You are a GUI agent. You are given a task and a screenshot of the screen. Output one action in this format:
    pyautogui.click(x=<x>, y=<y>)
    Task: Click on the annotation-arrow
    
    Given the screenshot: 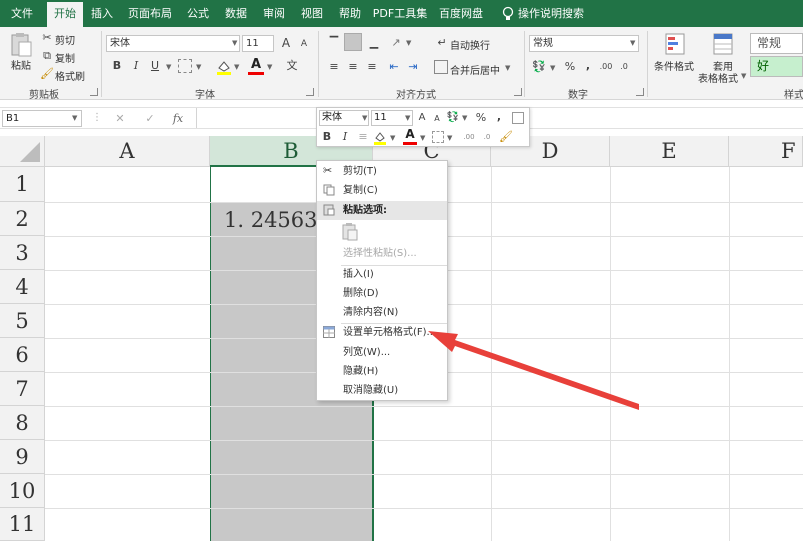 What is the action you would take?
    pyautogui.click(x=533, y=370)
    